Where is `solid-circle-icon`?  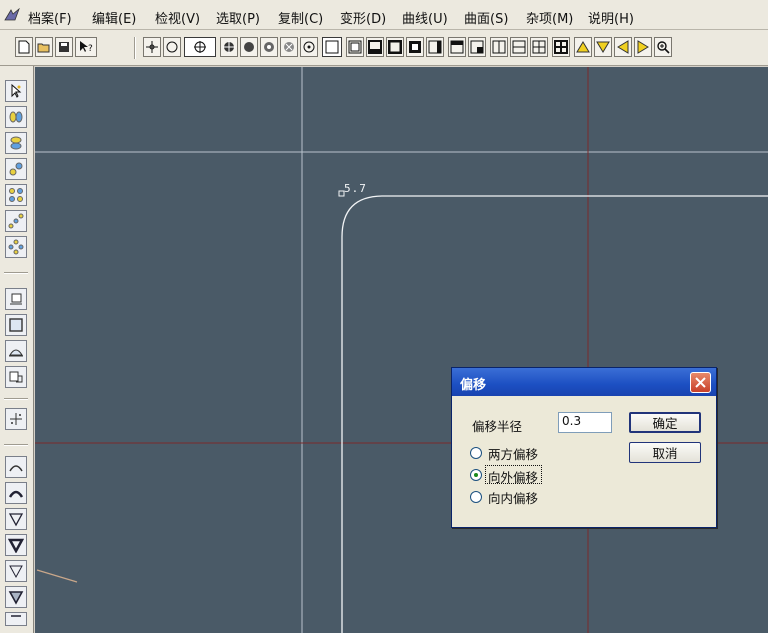 solid-circle-icon is located at coordinates (249, 47).